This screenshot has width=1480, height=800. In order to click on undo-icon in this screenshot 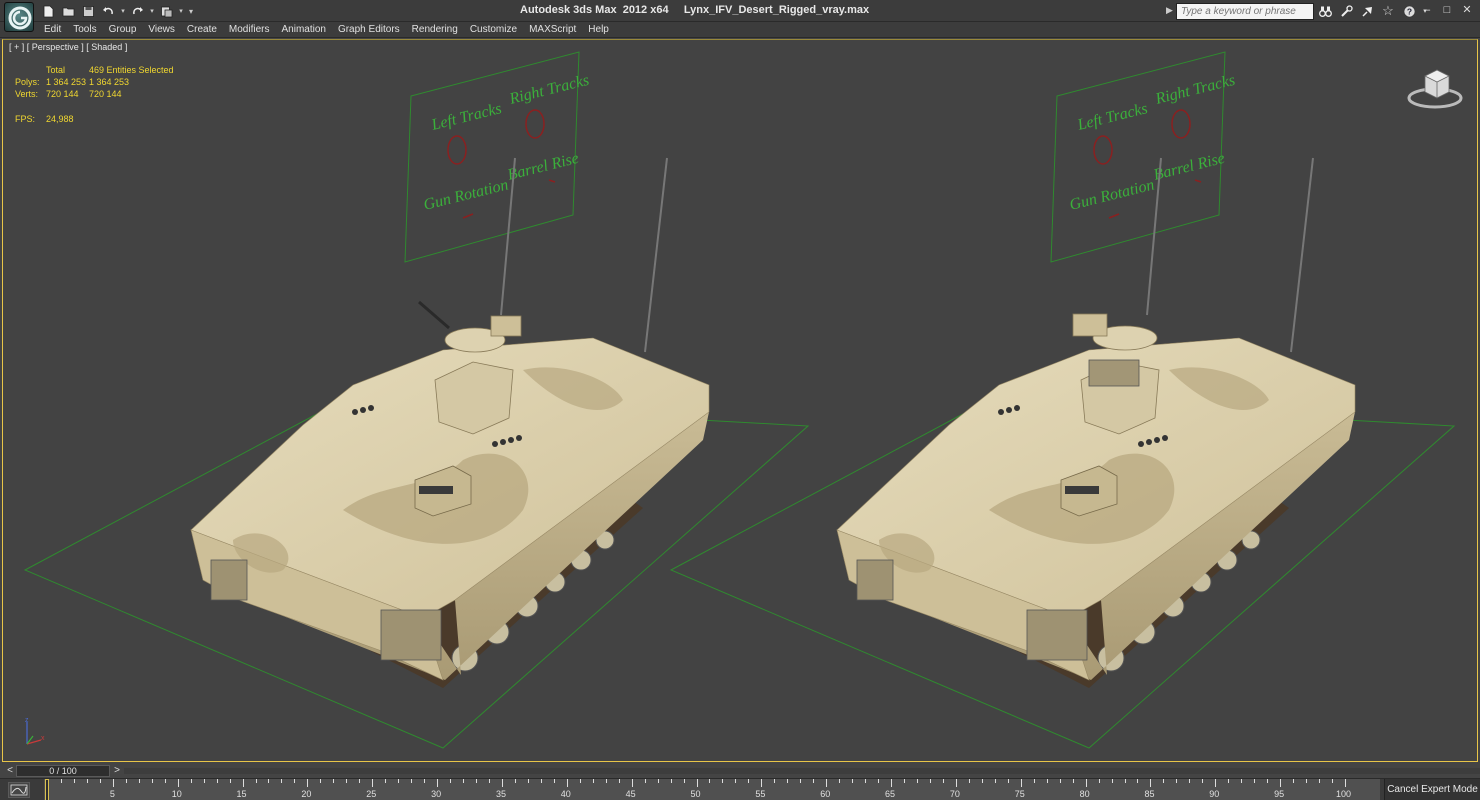, I will do `click(108, 10)`.